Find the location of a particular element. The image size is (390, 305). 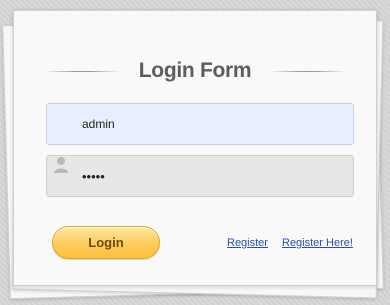

password-field is located at coordinates (200, 176).